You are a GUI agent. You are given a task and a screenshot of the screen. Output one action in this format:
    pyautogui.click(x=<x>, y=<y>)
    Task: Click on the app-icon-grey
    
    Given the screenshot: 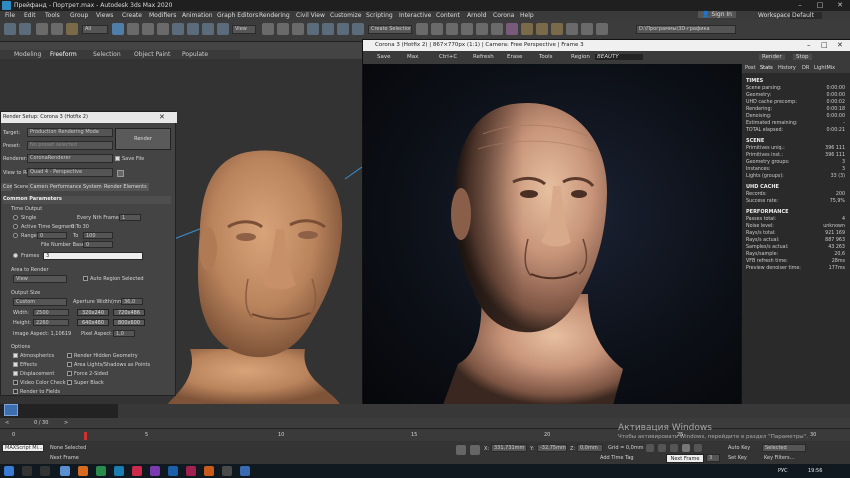 What is the action you would take?
    pyautogui.click(x=227, y=471)
    